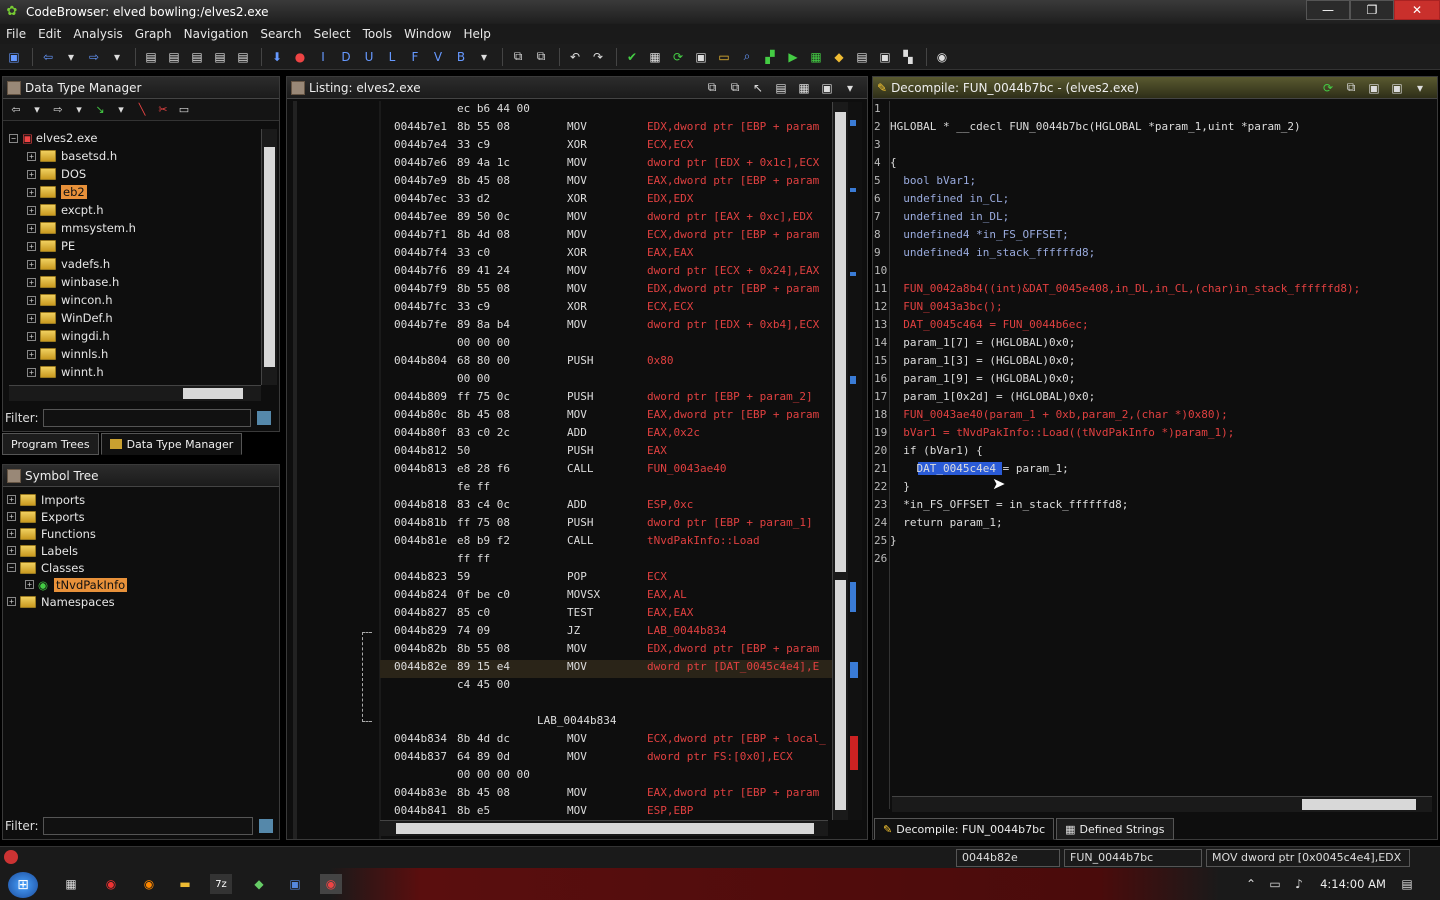  What do you see at coordinates (908, 57) in the screenshot?
I see `tool-g-icon: ▚` at bounding box center [908, 57].